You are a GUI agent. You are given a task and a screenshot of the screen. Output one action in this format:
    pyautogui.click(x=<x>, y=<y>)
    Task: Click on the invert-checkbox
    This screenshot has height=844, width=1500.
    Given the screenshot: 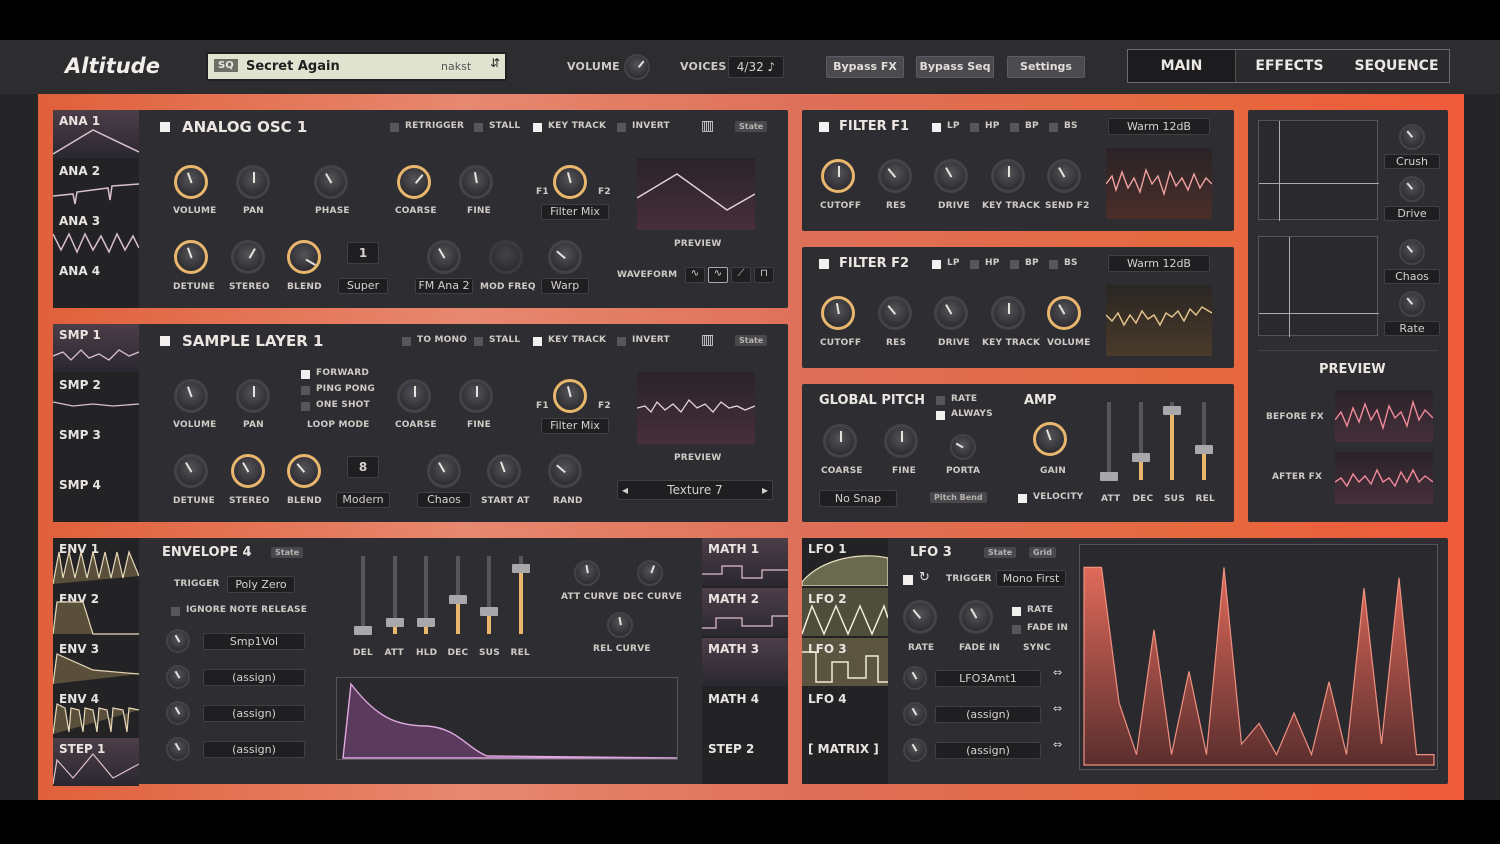 What is the action you would take?
    pyautogui.click(x=621, y=127)
    